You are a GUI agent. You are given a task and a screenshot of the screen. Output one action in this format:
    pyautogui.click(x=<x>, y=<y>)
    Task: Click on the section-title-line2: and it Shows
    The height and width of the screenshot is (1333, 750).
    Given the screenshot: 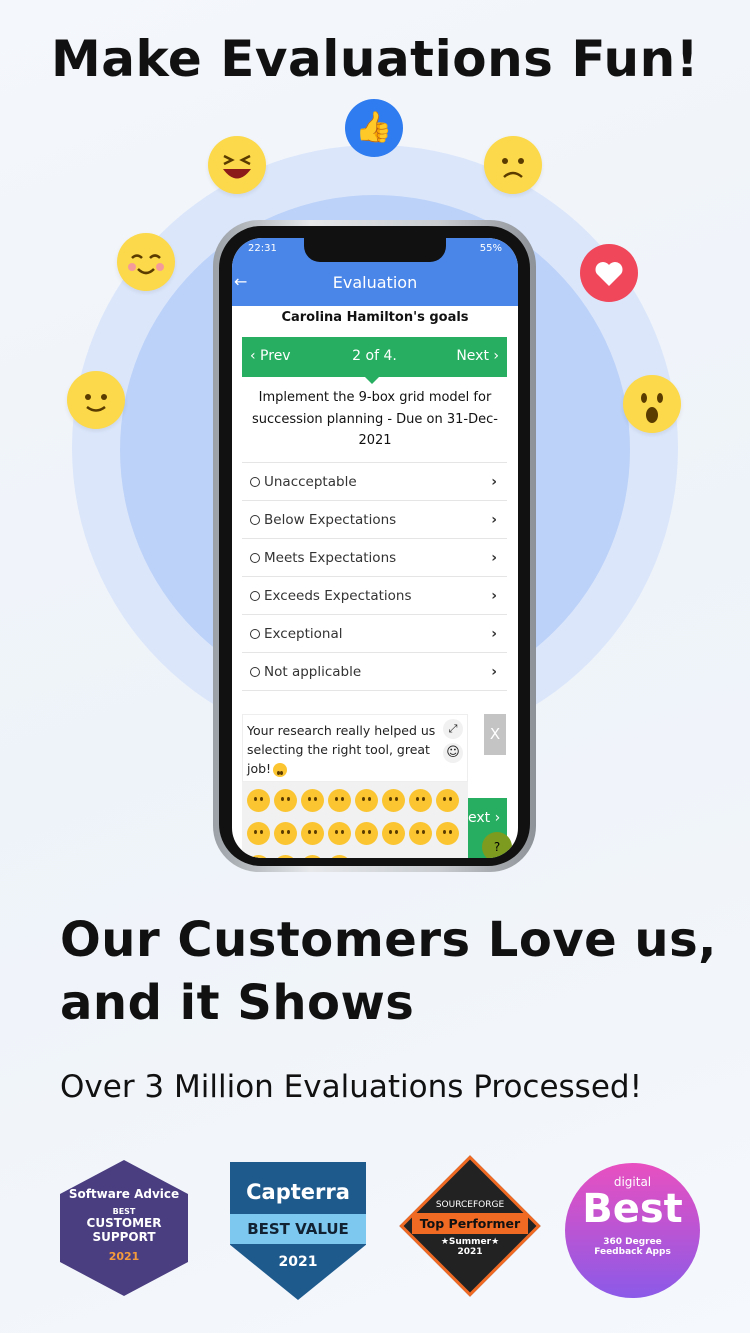 What is the action you would take?
    pyautogui.click(x=237, y=1003)
    